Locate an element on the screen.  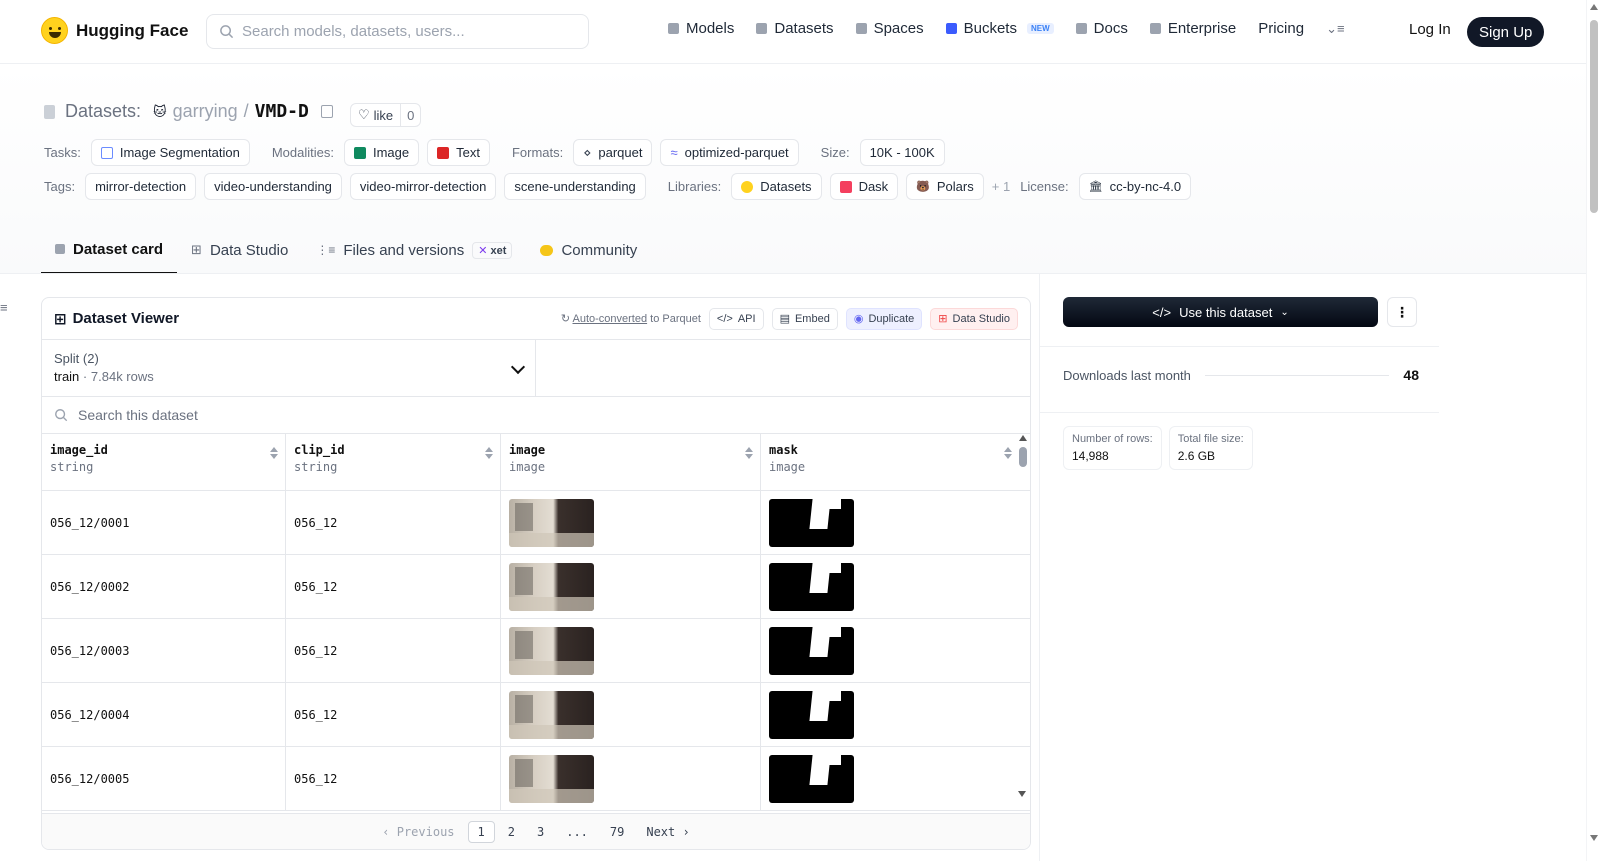
license-tag: 🏛 cc-by-nc-4.0 is located at coordinates (1135, 186).